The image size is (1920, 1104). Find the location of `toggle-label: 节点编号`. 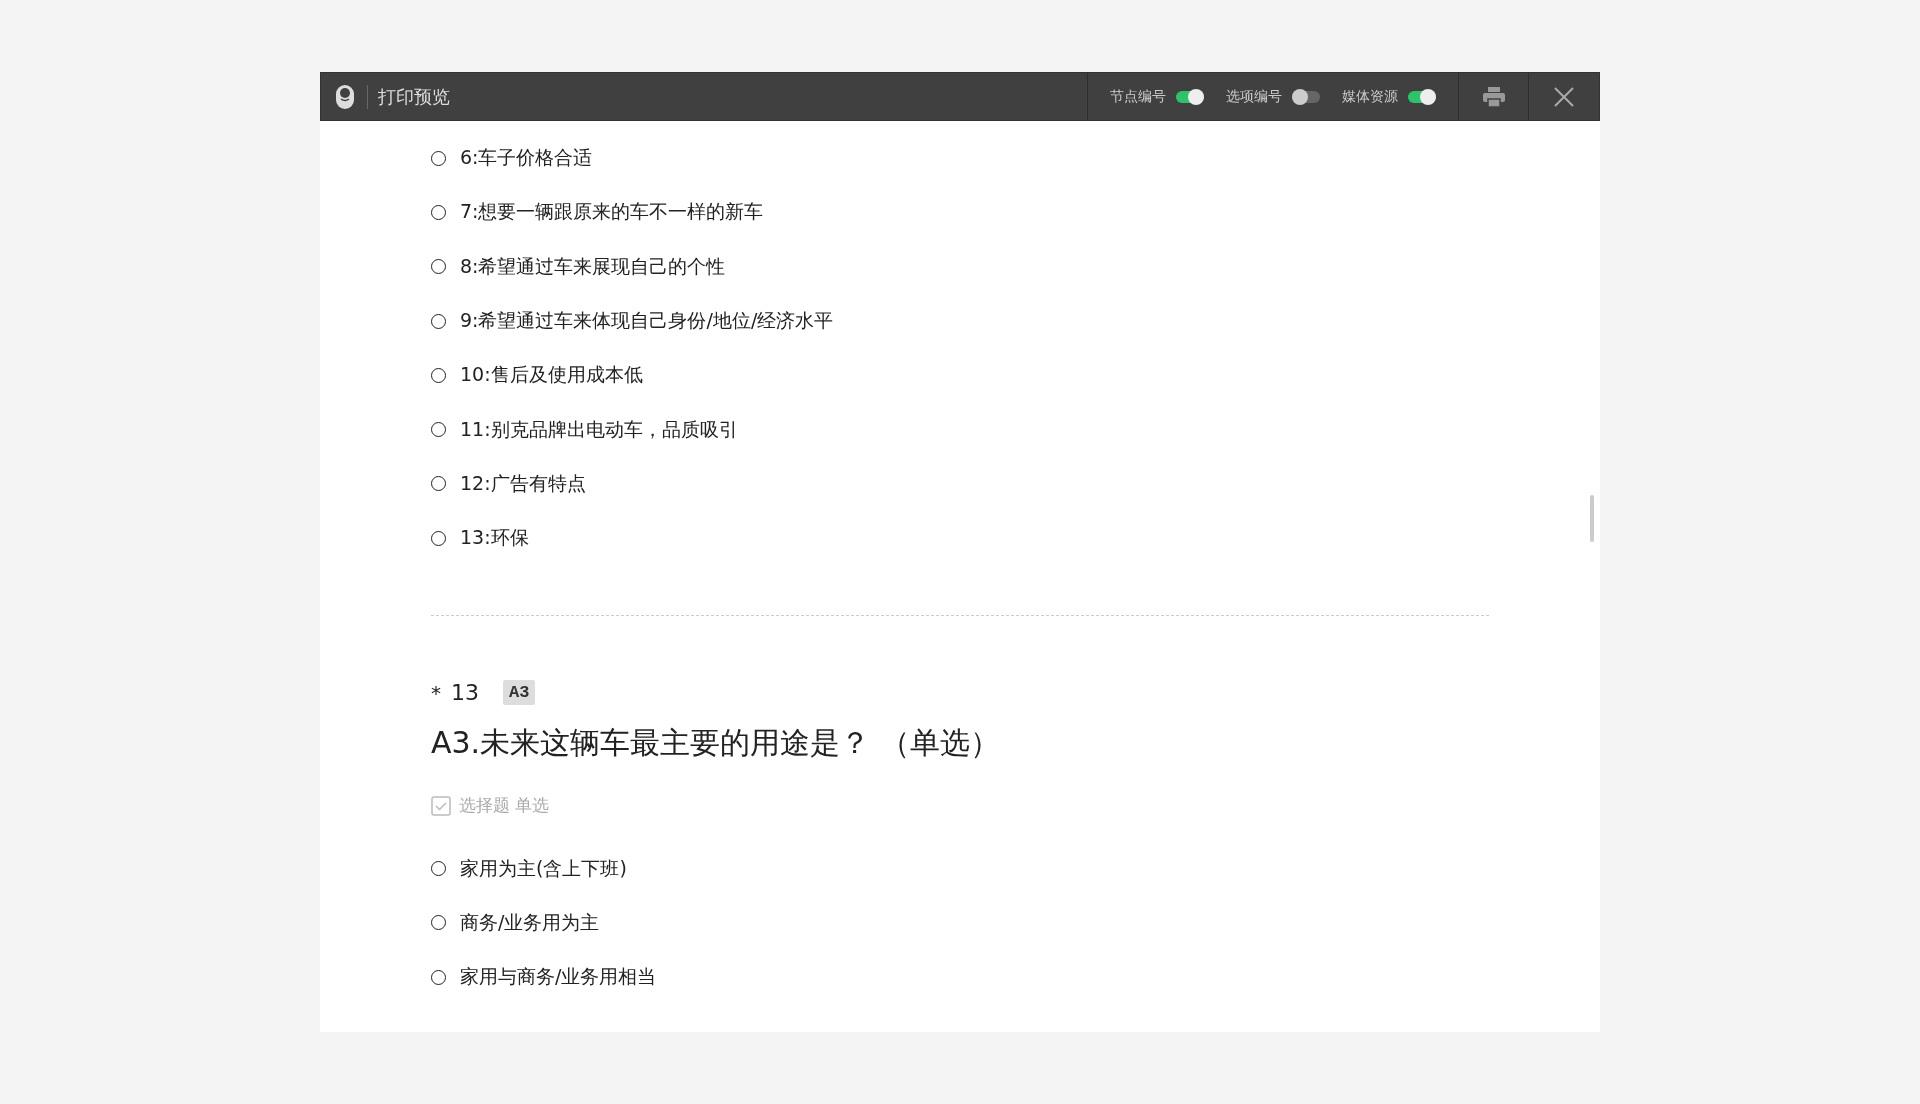

toggle-label: 节点编号 is located at coordinates (1138, 96).